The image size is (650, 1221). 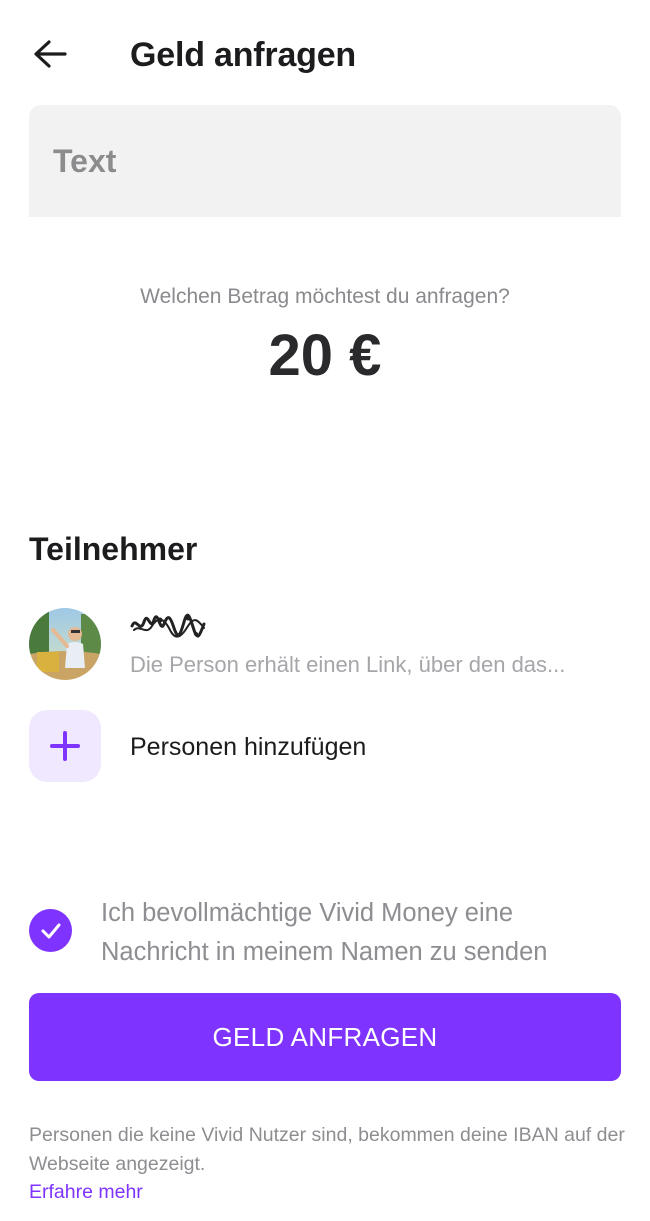 I want to click on user-avatar-photo, so click(x=65, y=644).